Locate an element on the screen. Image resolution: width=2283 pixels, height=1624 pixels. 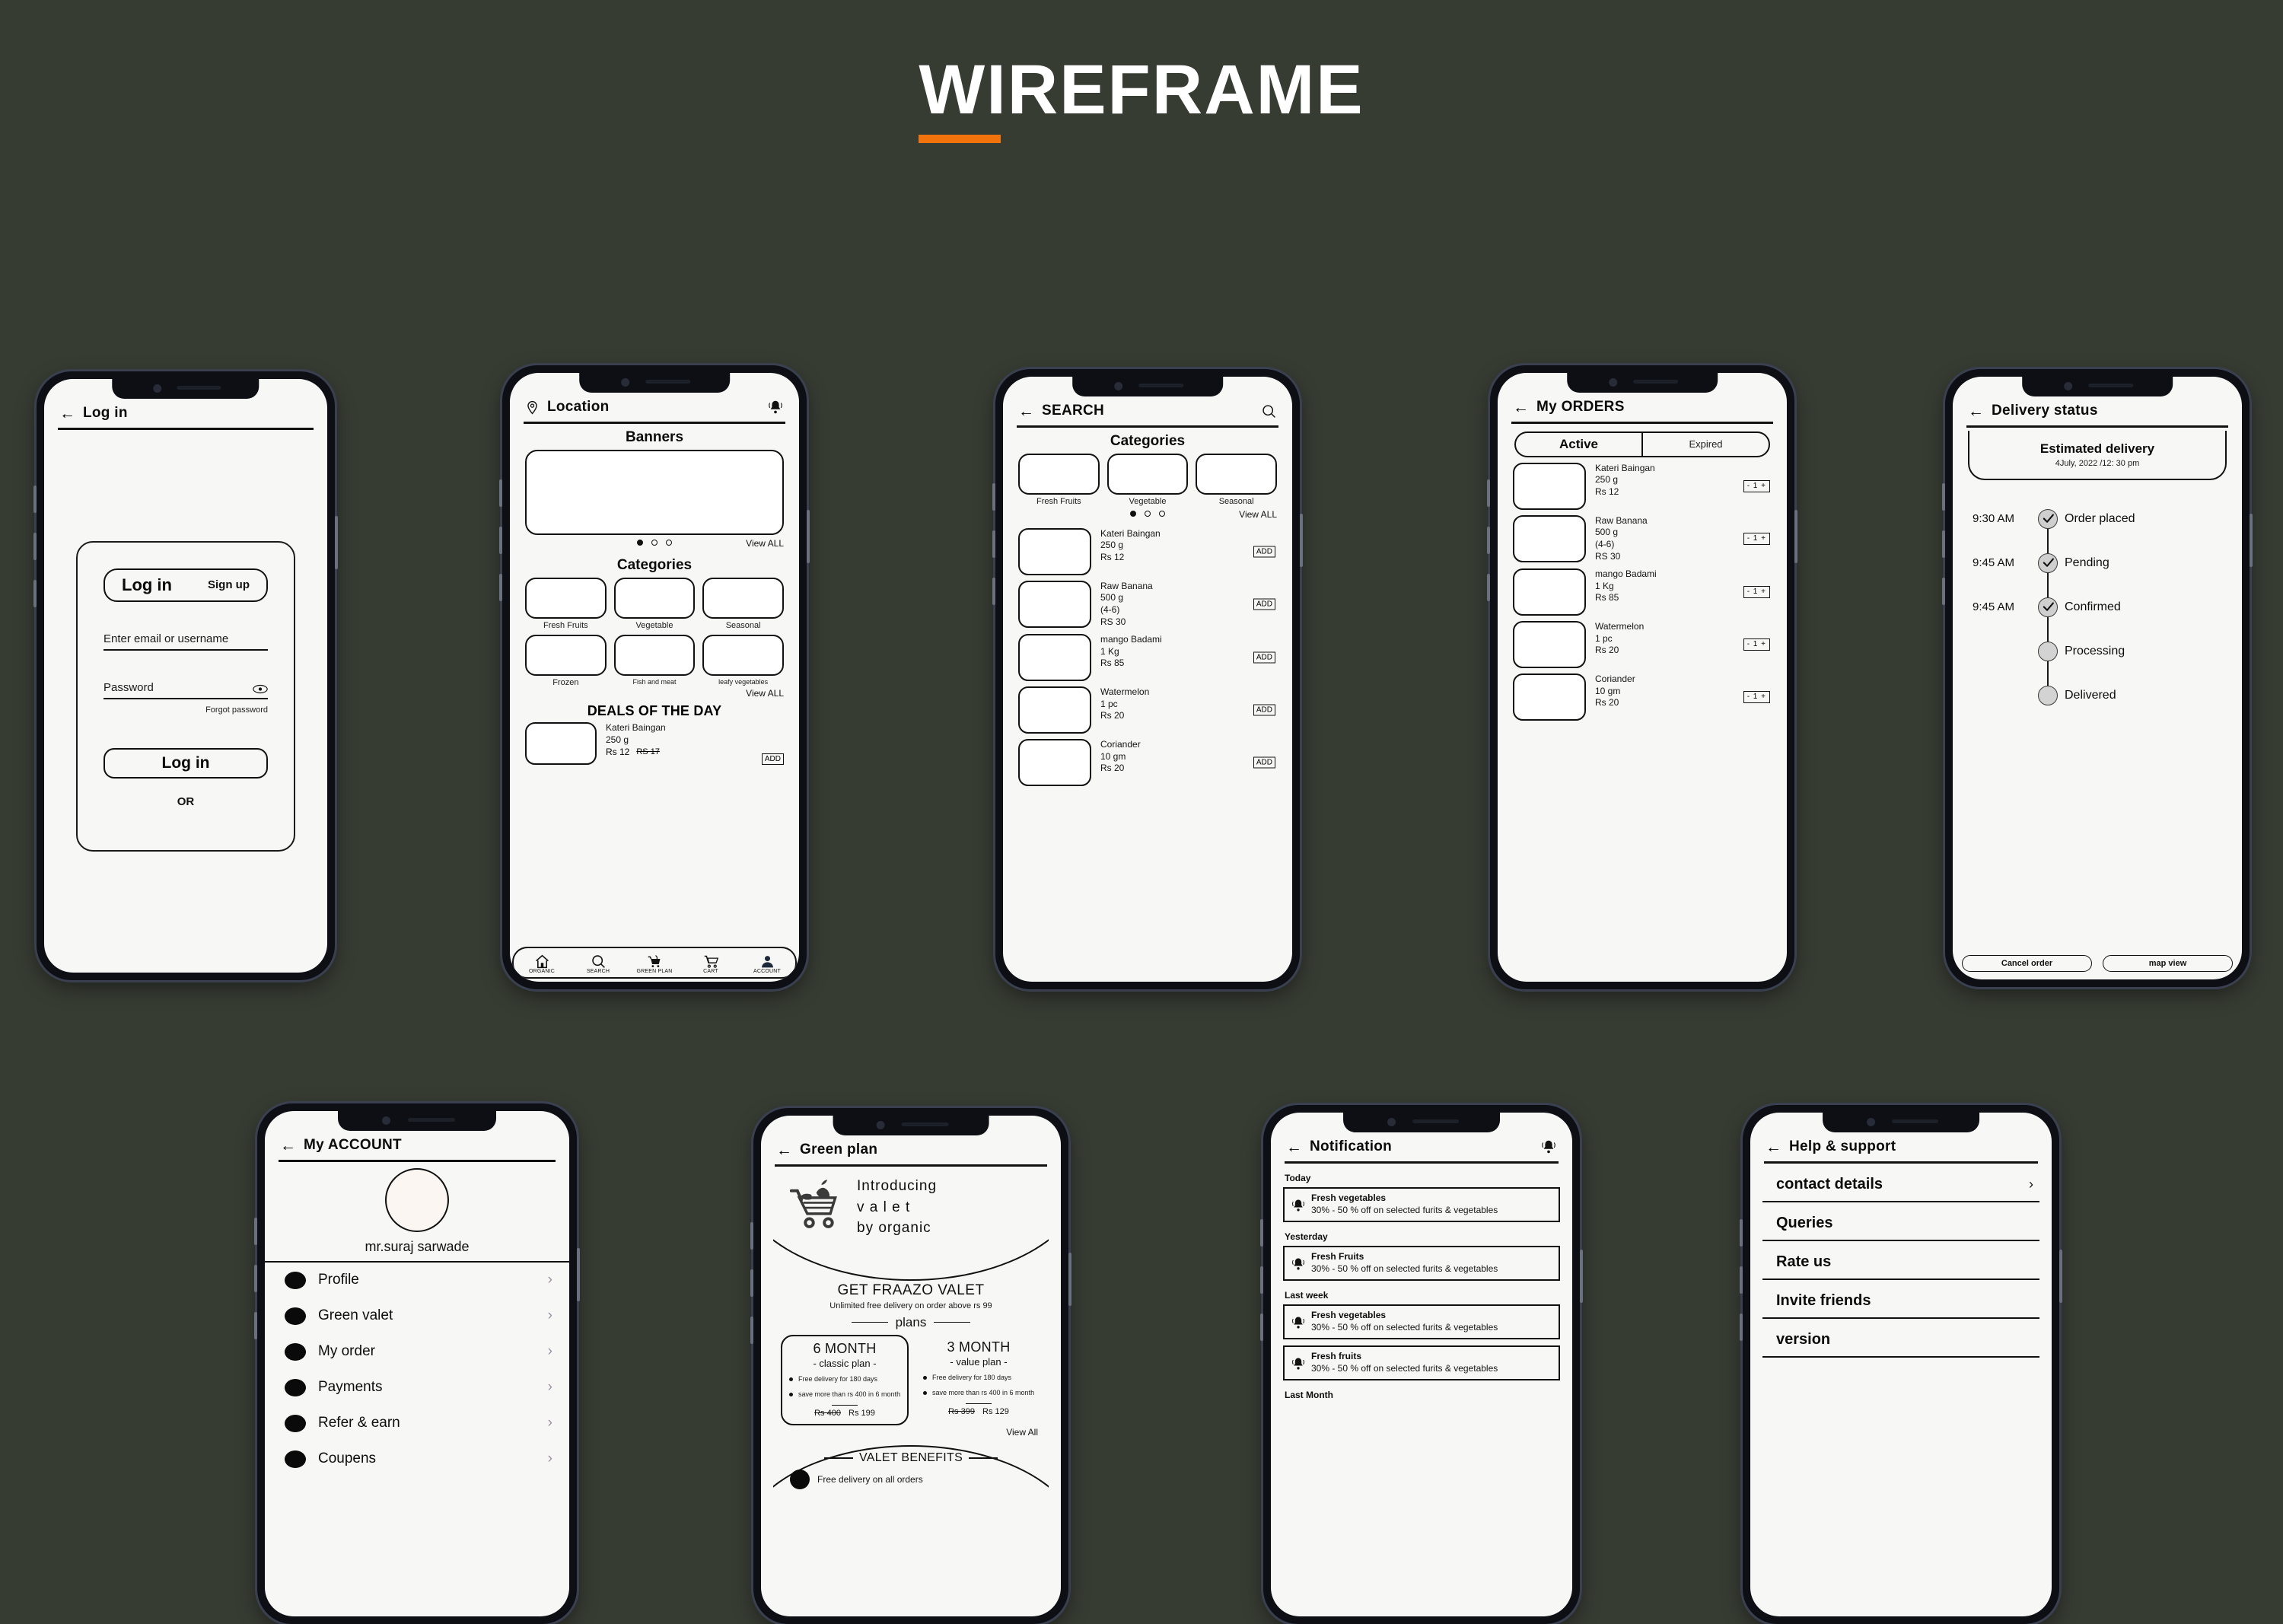
categories-view-all-link: View ALL is located at coordinates (653, 693).